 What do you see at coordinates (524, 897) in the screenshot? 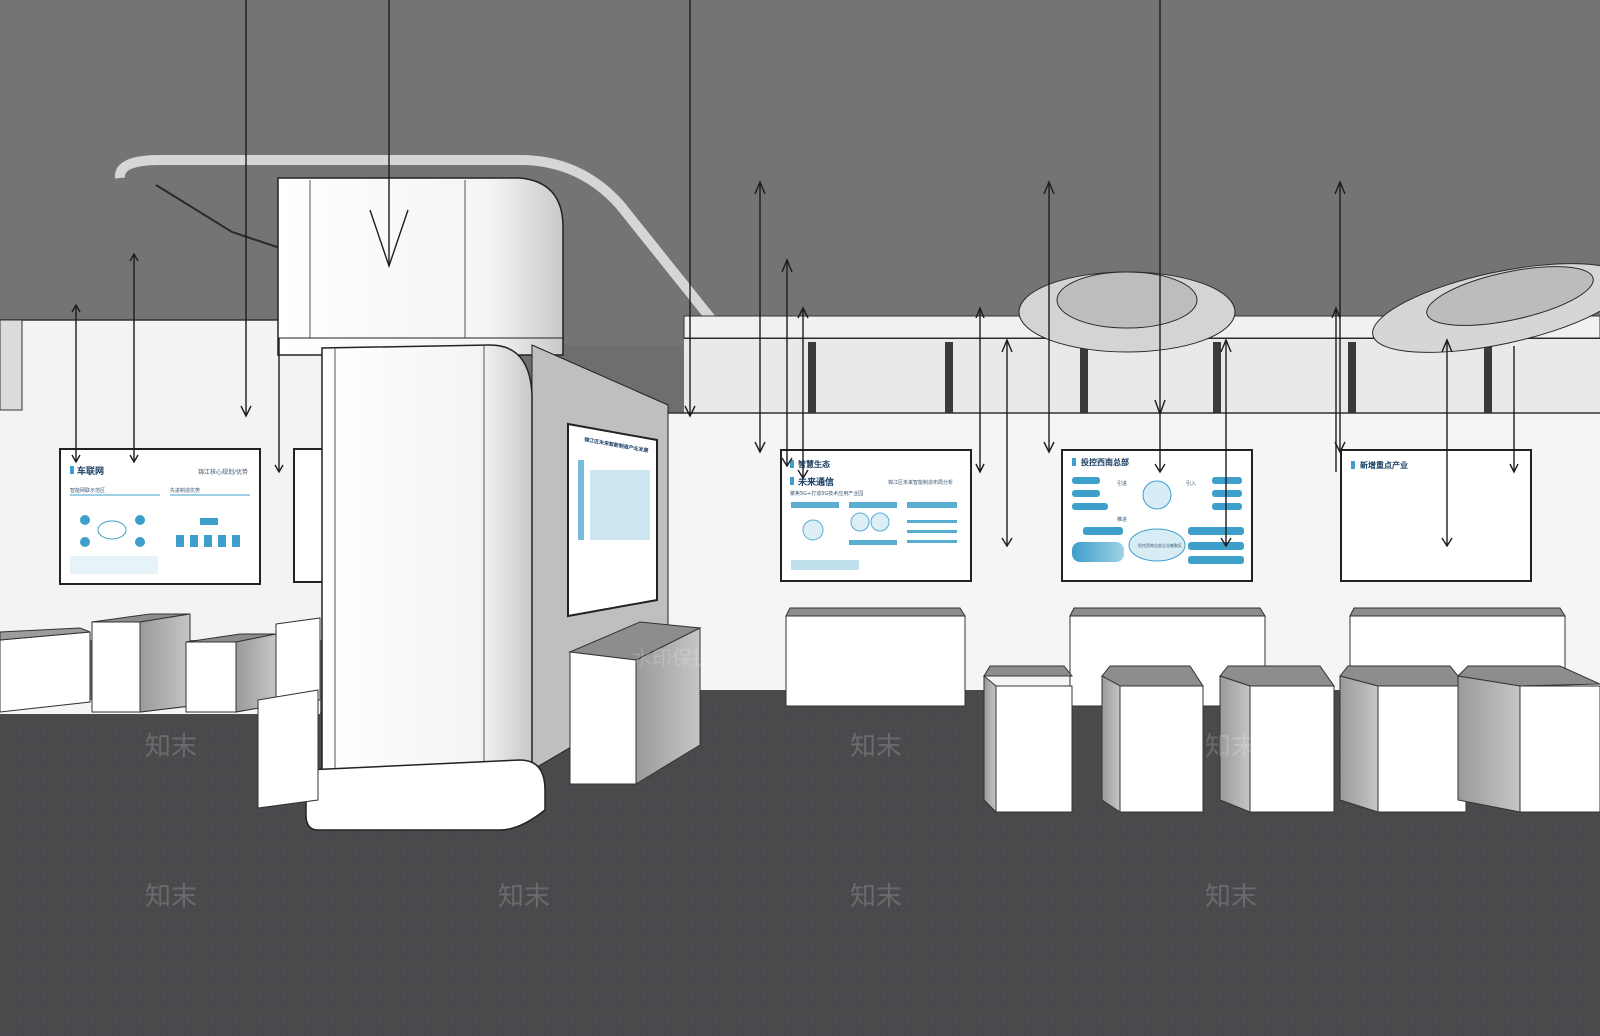
I see `watermark-logo-5: 知末` at bounding box center [524, 897].